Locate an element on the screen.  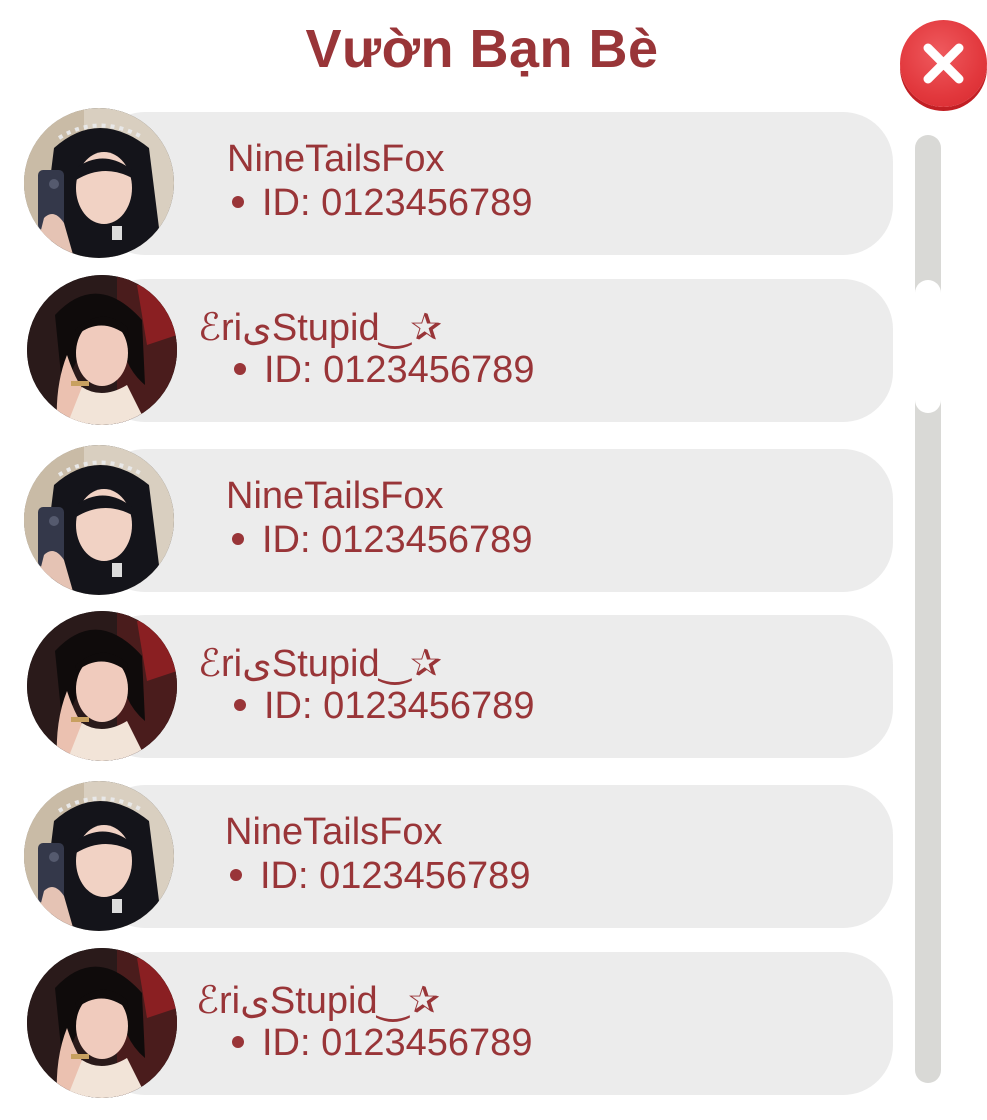
close-button is located at coordinates (943, 63).